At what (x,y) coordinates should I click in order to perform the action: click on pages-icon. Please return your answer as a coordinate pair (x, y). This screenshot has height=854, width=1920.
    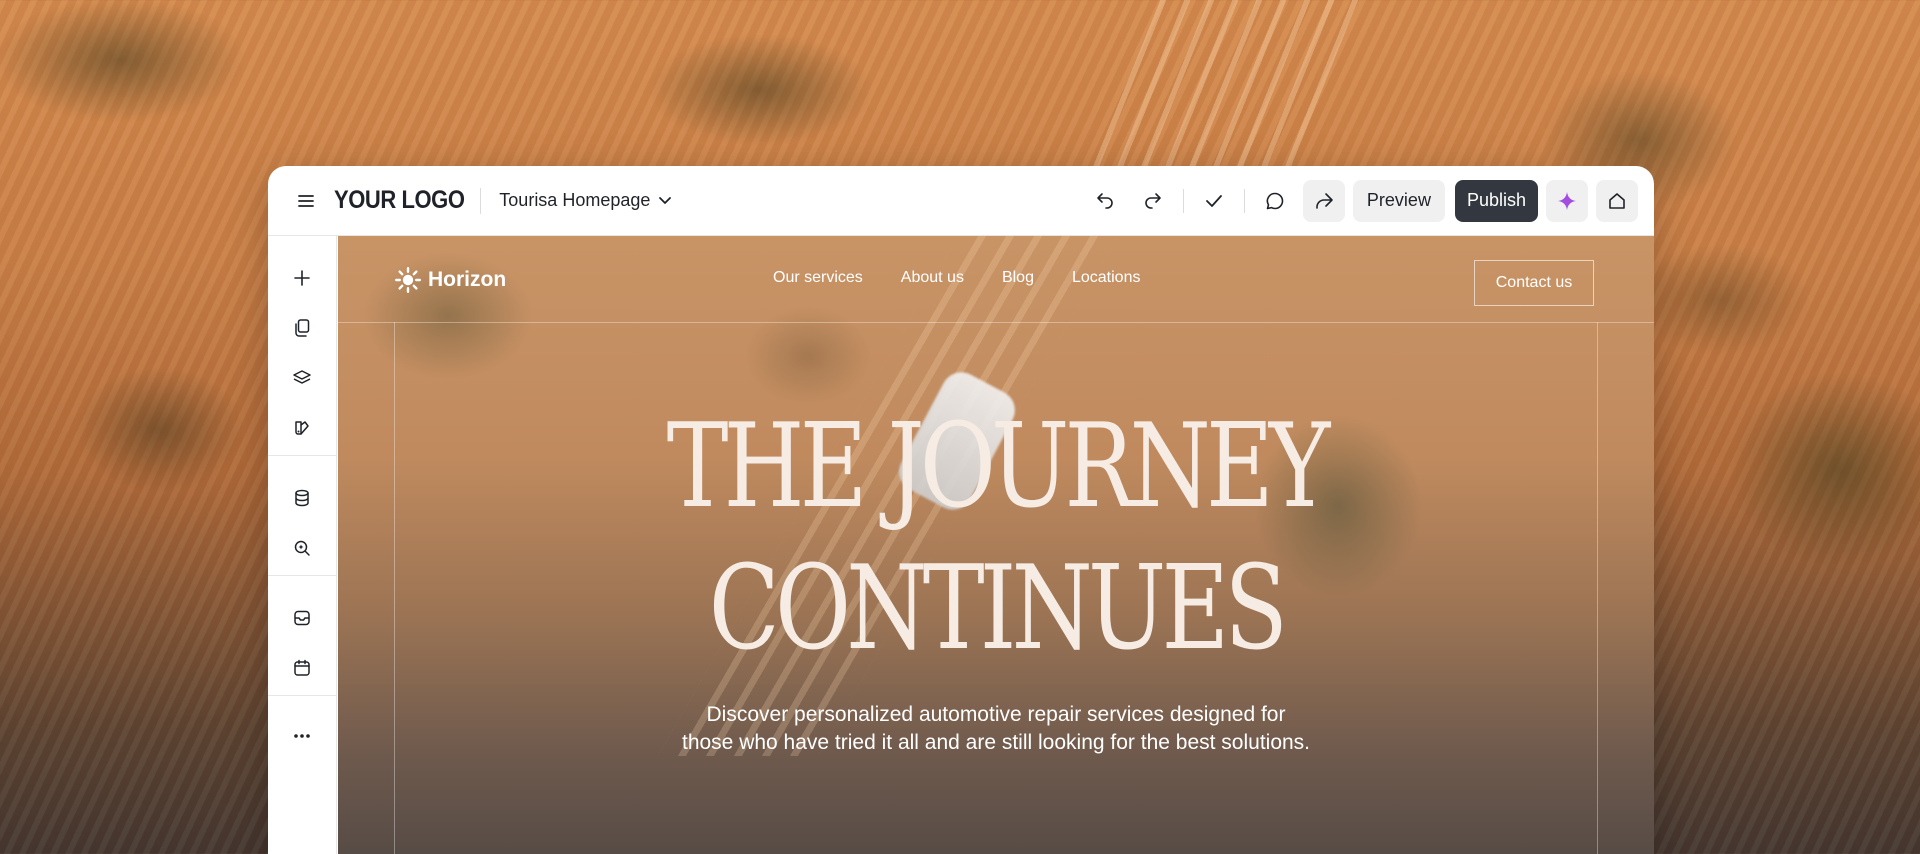
    Looking at the image, I should click on (302, 328).